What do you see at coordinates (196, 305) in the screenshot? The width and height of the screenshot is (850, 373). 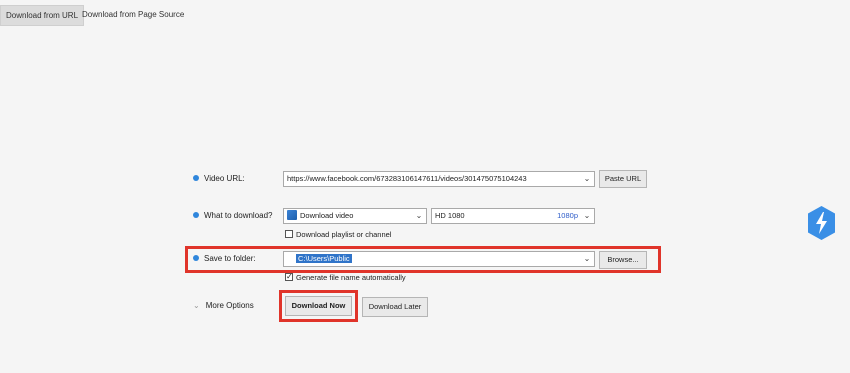 I see `double-chevron-down-icon: ⌄` at bounding box center [196, 305].